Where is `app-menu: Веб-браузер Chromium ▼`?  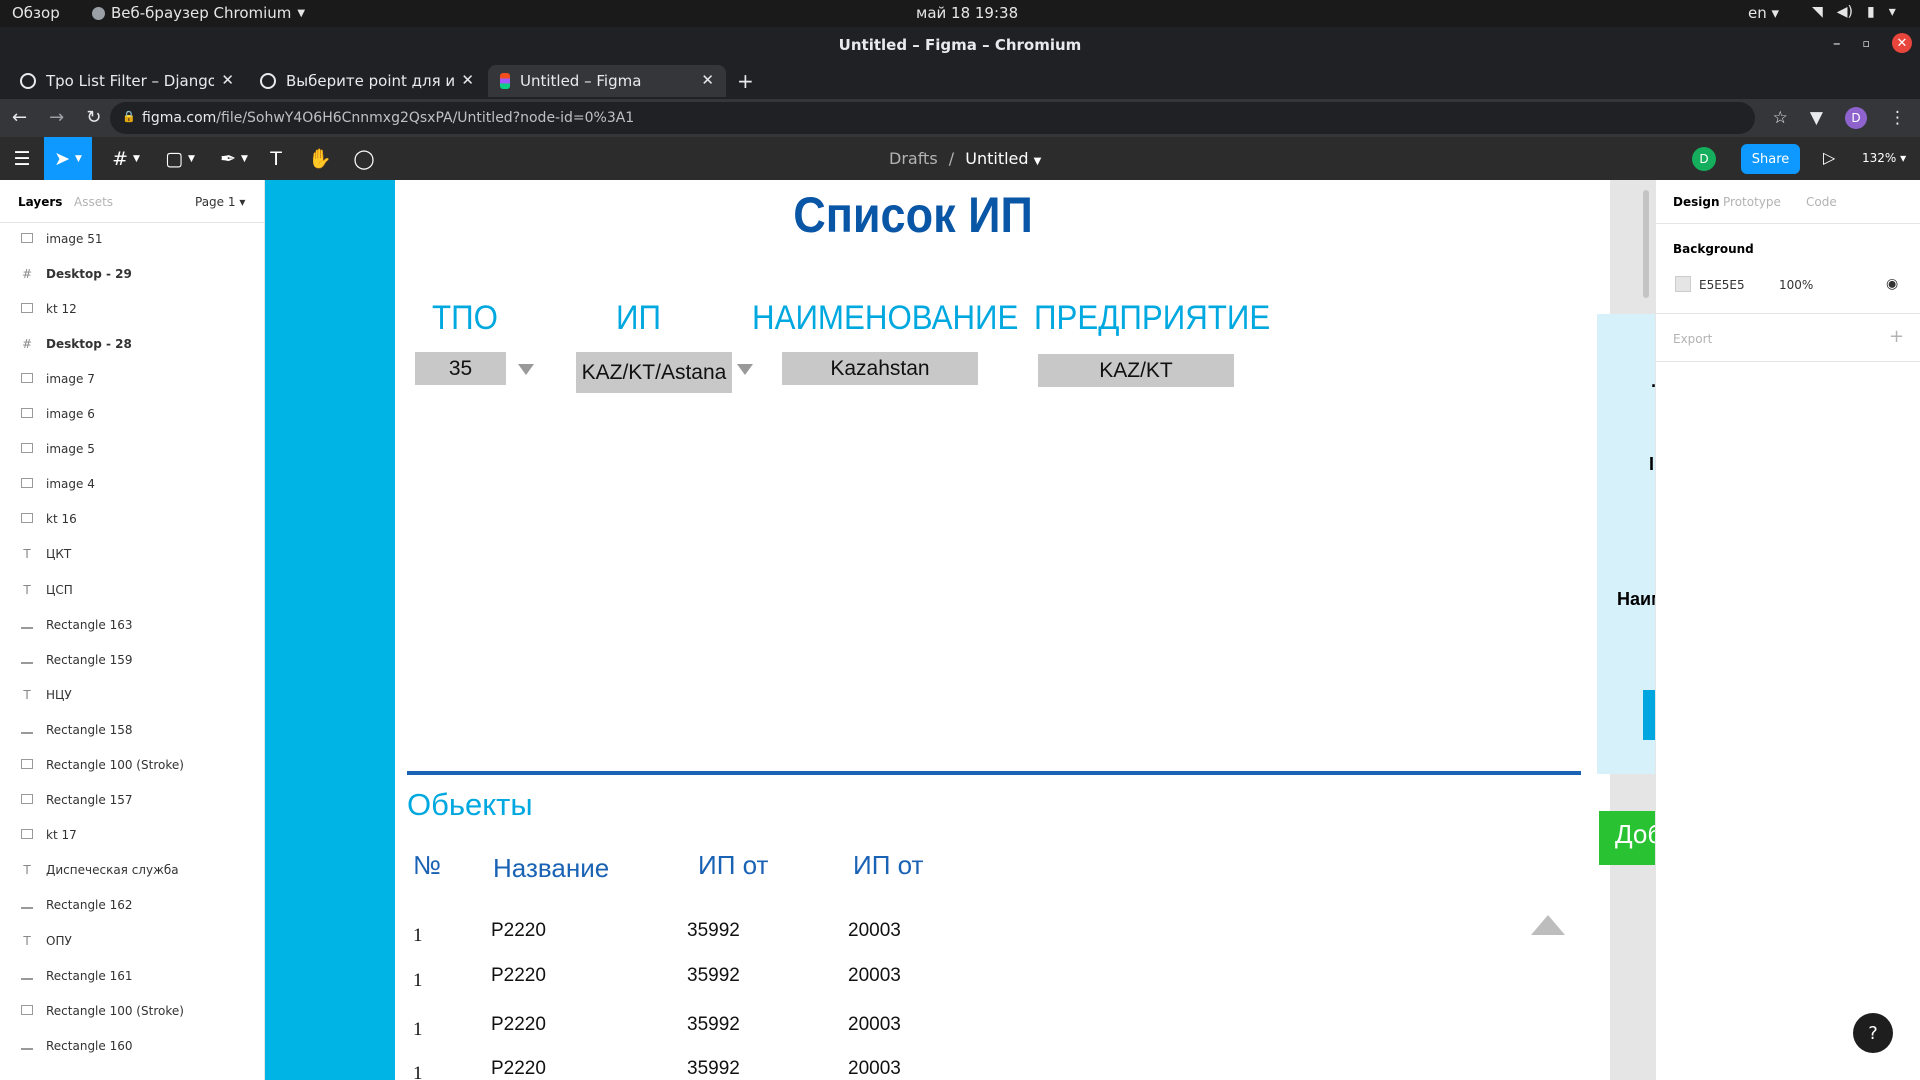
app-menu: Веб-браузер Chromium ▼ is located at coordinates (198, 13).